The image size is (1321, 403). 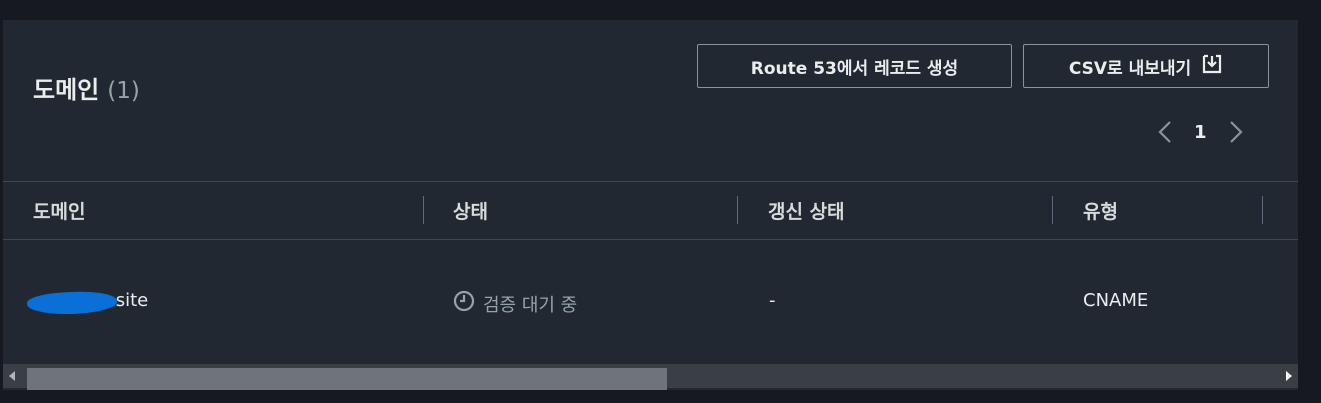 What do you see at coordinates (72, 303) in the screenshot?
I see `redaction-mark` at bounding box center [72, 303].